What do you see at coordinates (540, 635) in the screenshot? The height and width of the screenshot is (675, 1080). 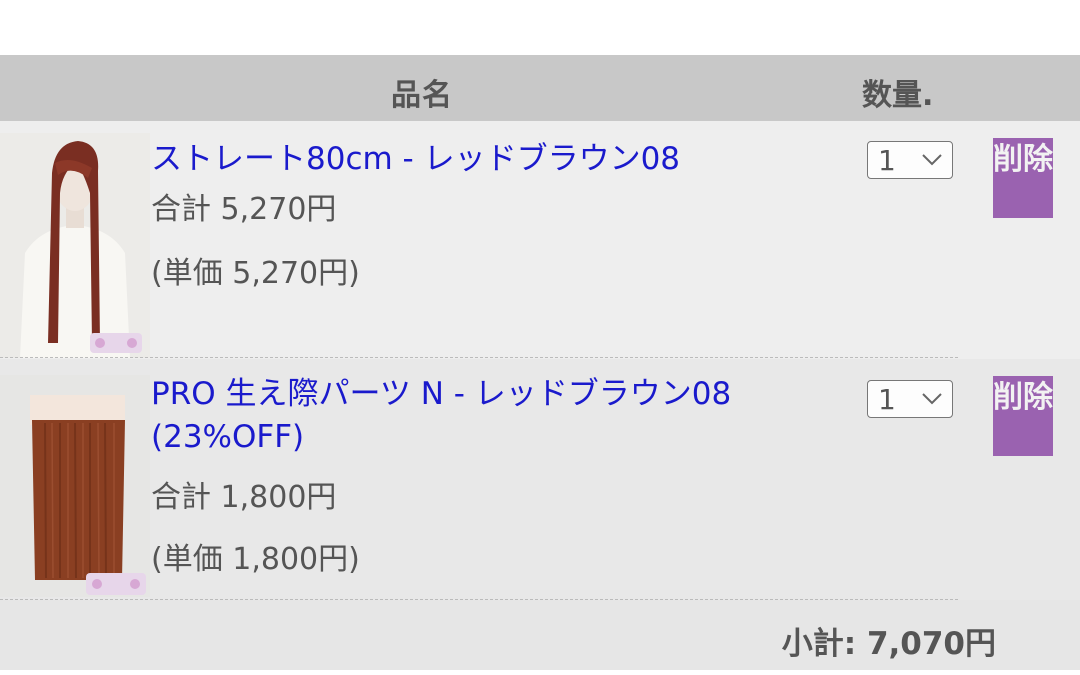 I see `subtotal-bar: 小計: 7,070円` at bounding box center [540, 635].